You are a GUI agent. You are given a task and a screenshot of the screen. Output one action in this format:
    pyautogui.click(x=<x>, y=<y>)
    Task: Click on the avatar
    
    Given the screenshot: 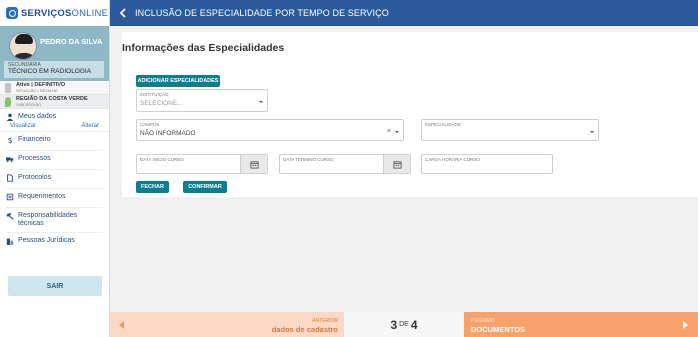 What is the action you would take?
    pyautogui.click(x=23, y=46)
    